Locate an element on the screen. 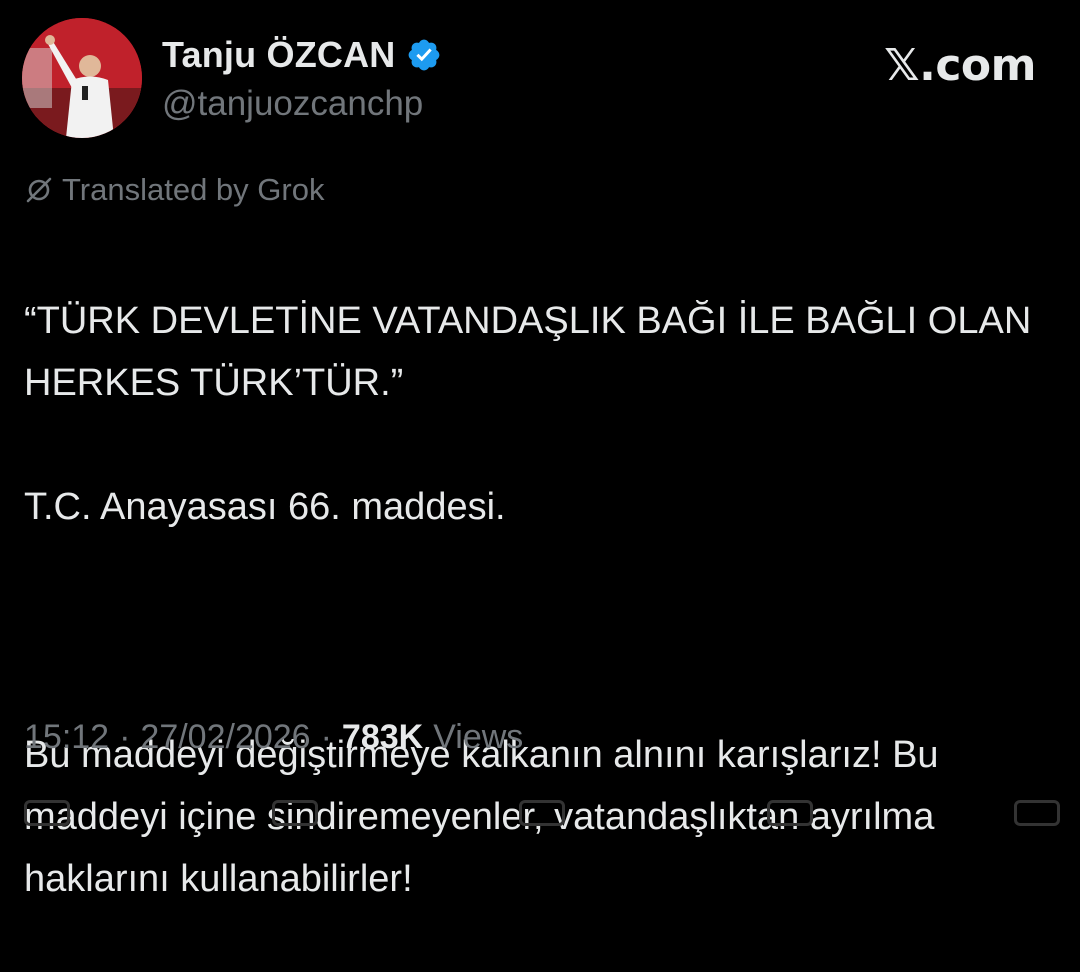 This screenshot has width=1080, height=972. tweet-meta: 15:12 · 27/02/2026 · 783K Views is located at coordinates (273, 737).